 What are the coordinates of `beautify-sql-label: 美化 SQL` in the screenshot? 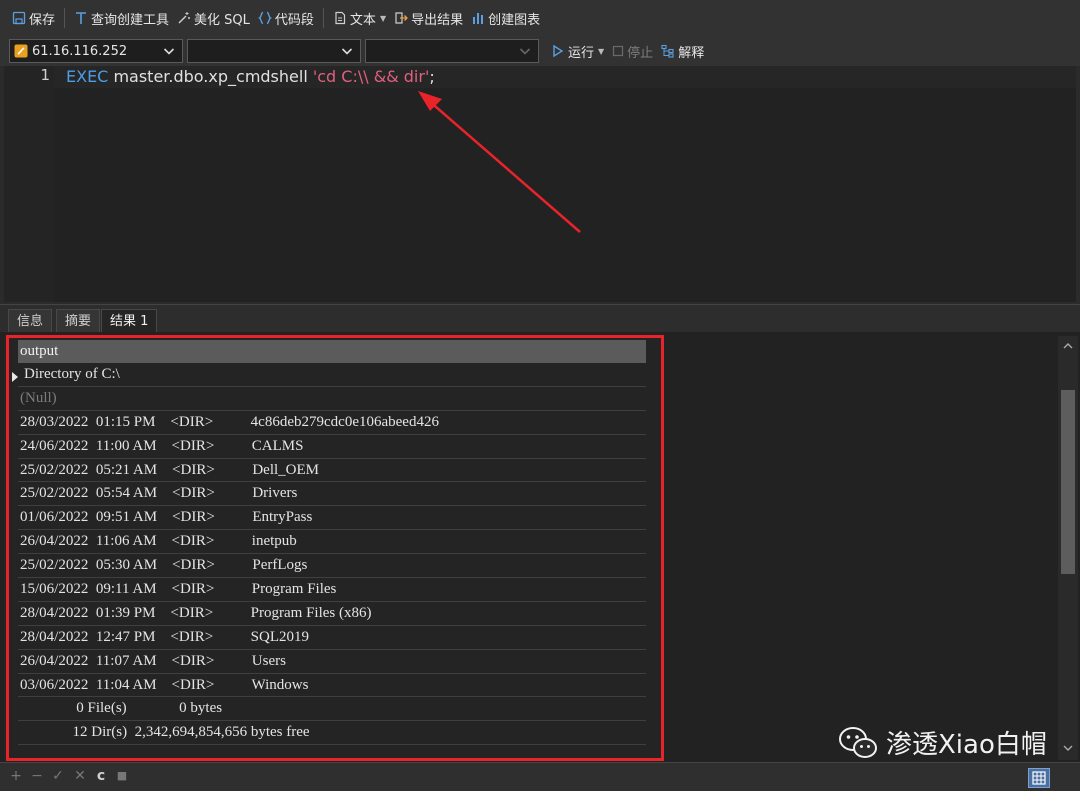 It's located at (222, 20).